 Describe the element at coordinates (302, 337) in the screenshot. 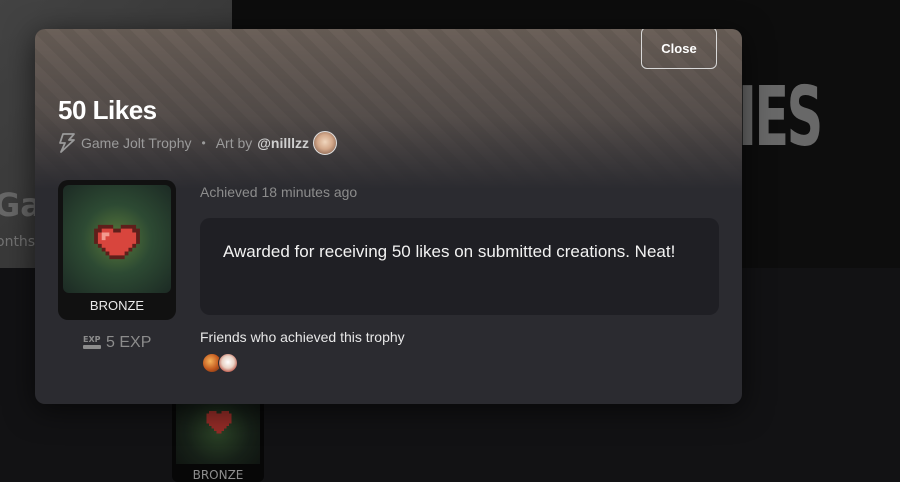

I see `friends-label: Friends who achieved this trophy` at that location.